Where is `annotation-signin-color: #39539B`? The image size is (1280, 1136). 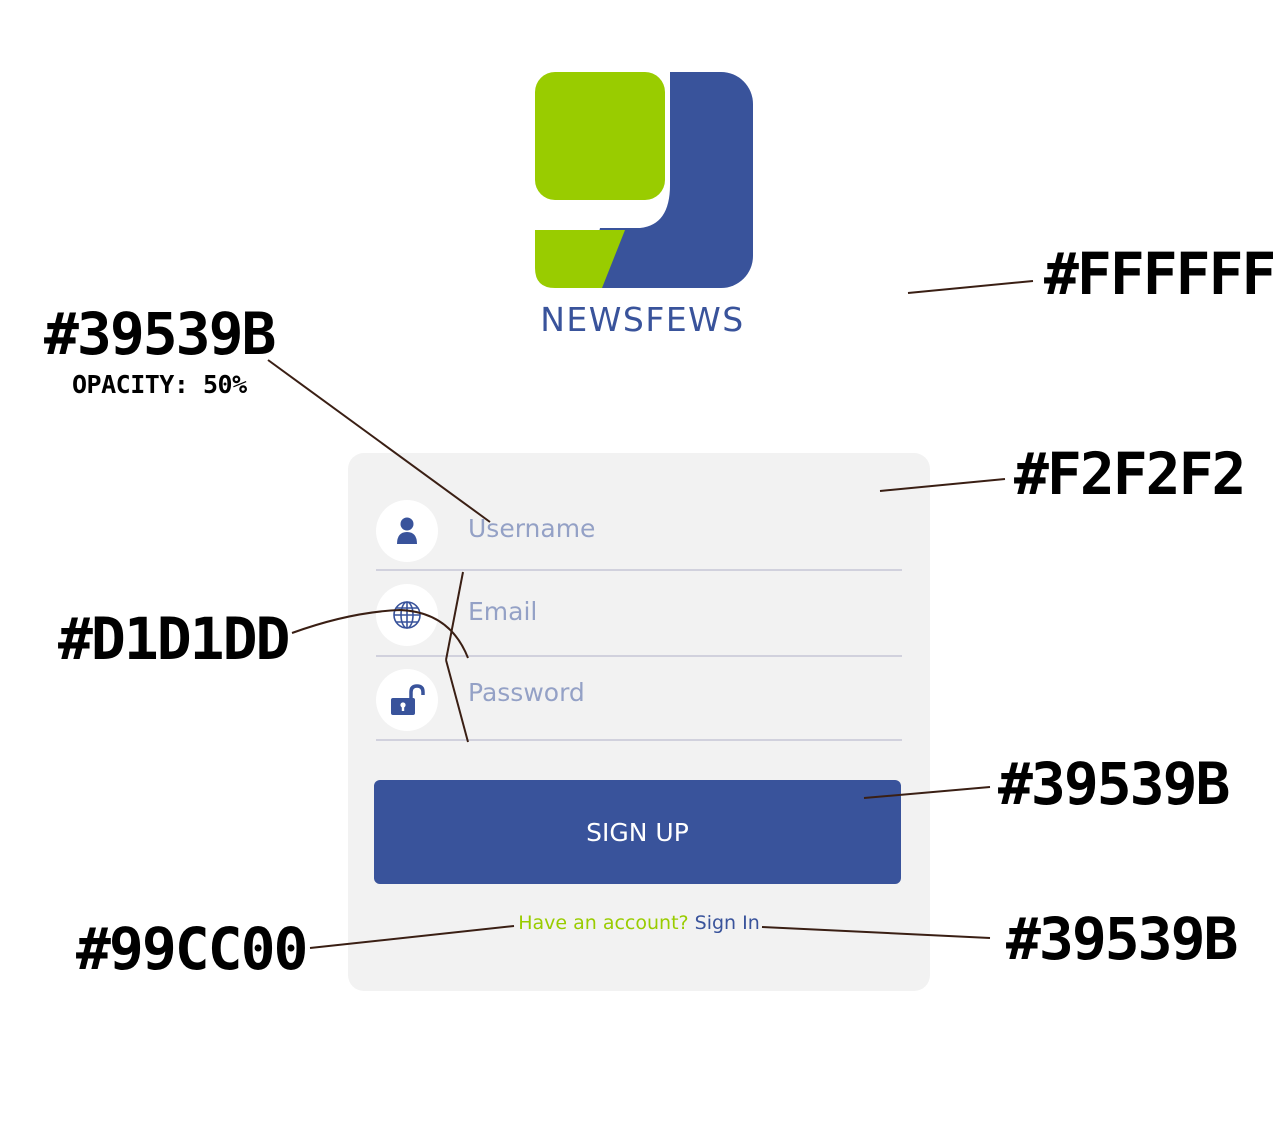
annotation-signin-color: #39539B is located at coordinates (1122, 939).